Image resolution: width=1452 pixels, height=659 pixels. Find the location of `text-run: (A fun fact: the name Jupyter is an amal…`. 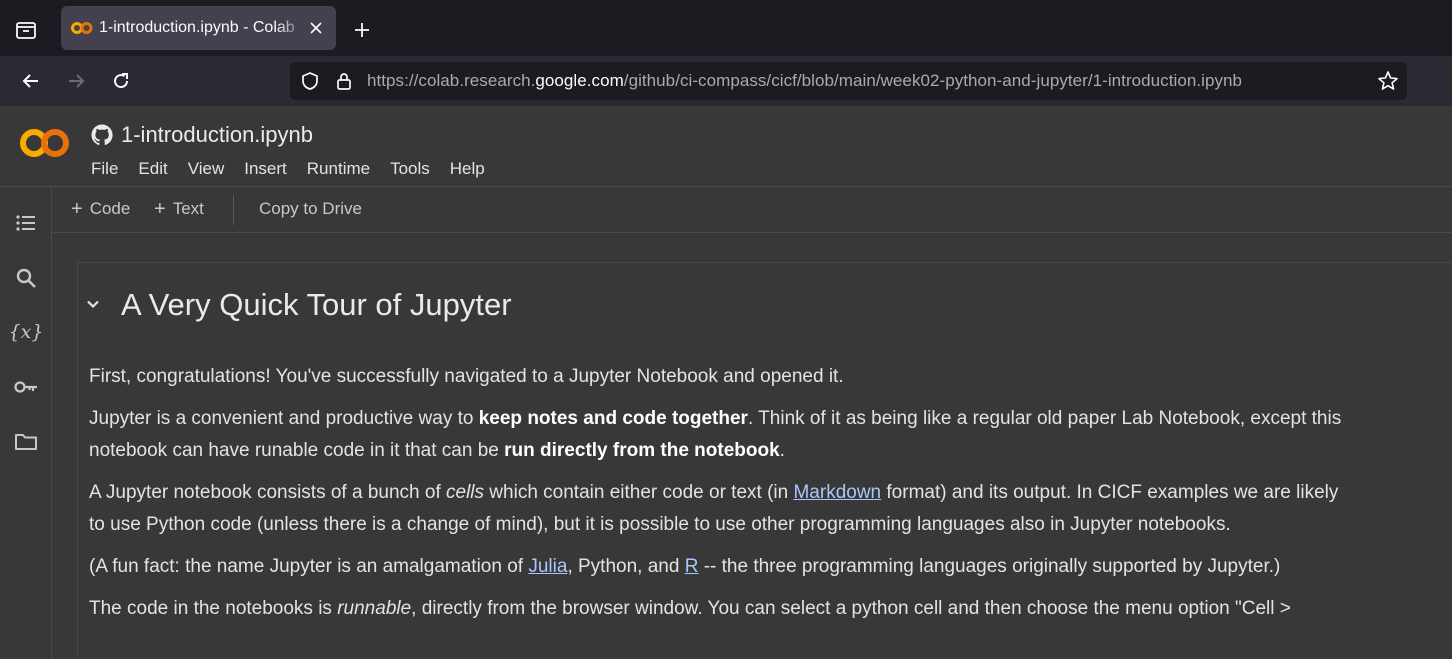

text-run: (A fun fact: the name Jupyter is an amal… is located at coordinates (309, 566).